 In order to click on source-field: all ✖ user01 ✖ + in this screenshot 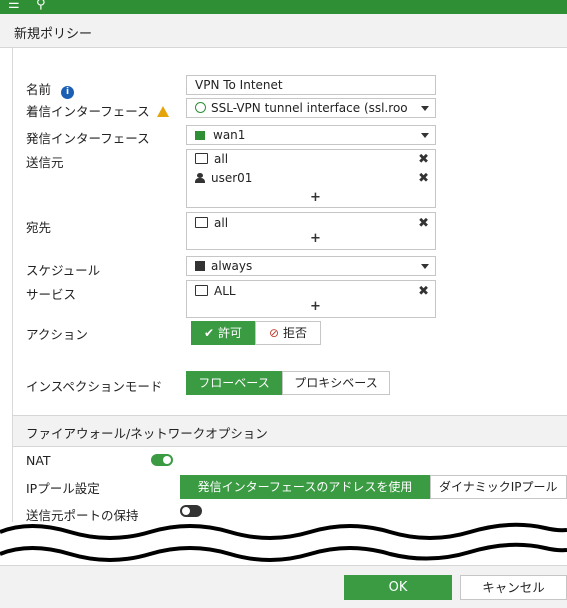, I will do `click(311, 178)`.